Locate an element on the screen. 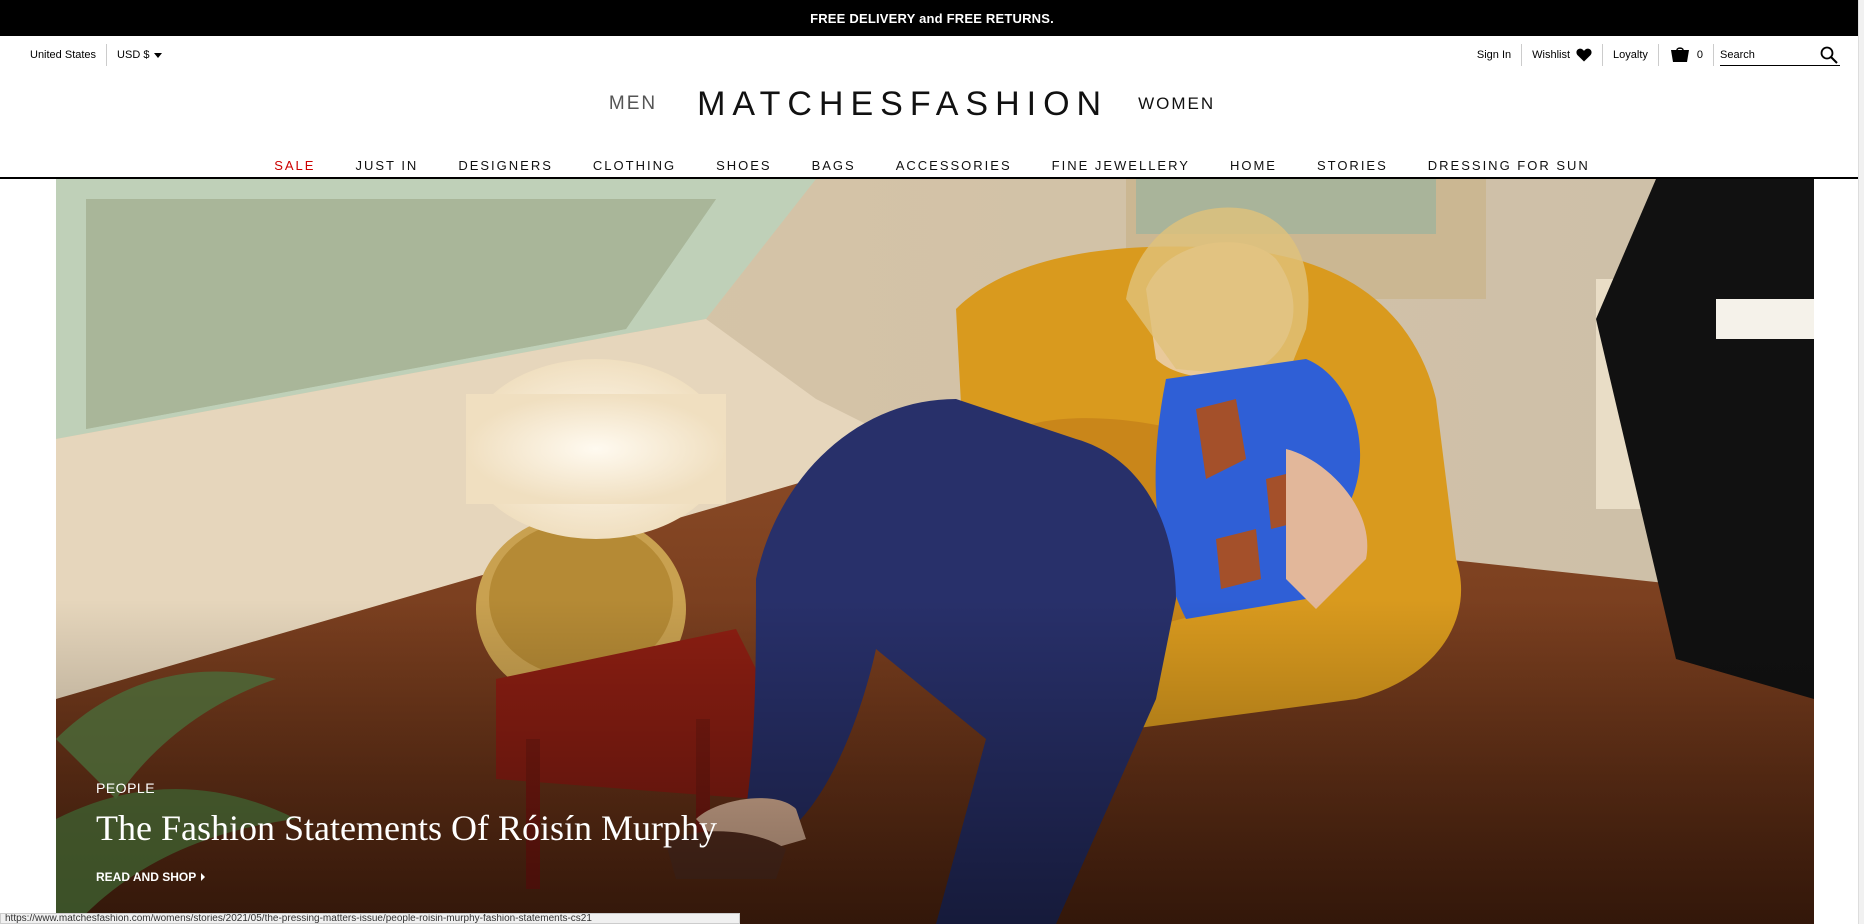 The height and width of the screenshot is (924, 1864). caret-down-icon is located at coordinates (158, 55).